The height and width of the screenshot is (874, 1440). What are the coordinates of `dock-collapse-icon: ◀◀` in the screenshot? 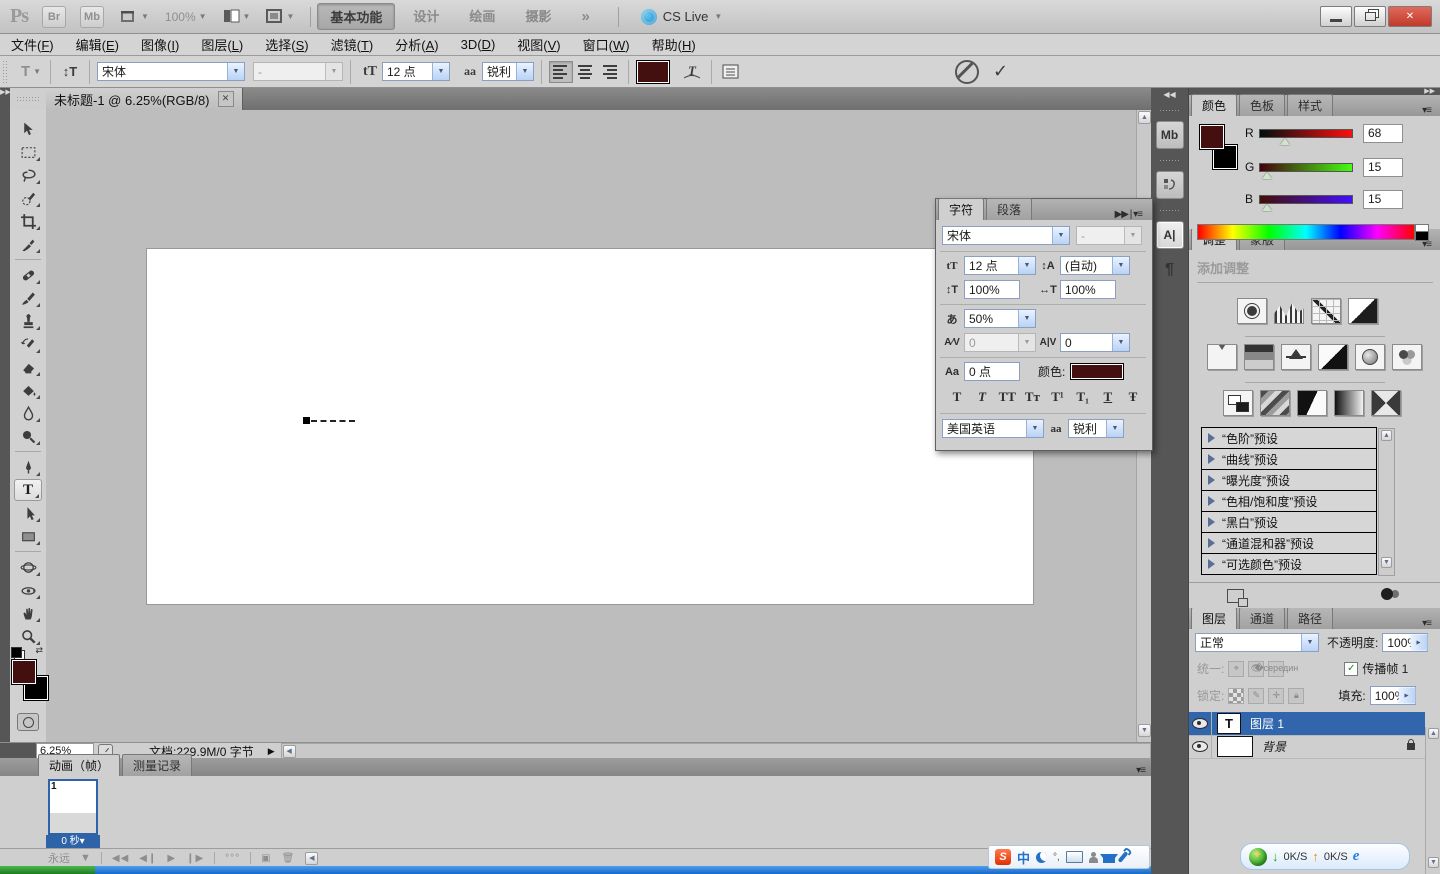 It's located at (1169, 94).